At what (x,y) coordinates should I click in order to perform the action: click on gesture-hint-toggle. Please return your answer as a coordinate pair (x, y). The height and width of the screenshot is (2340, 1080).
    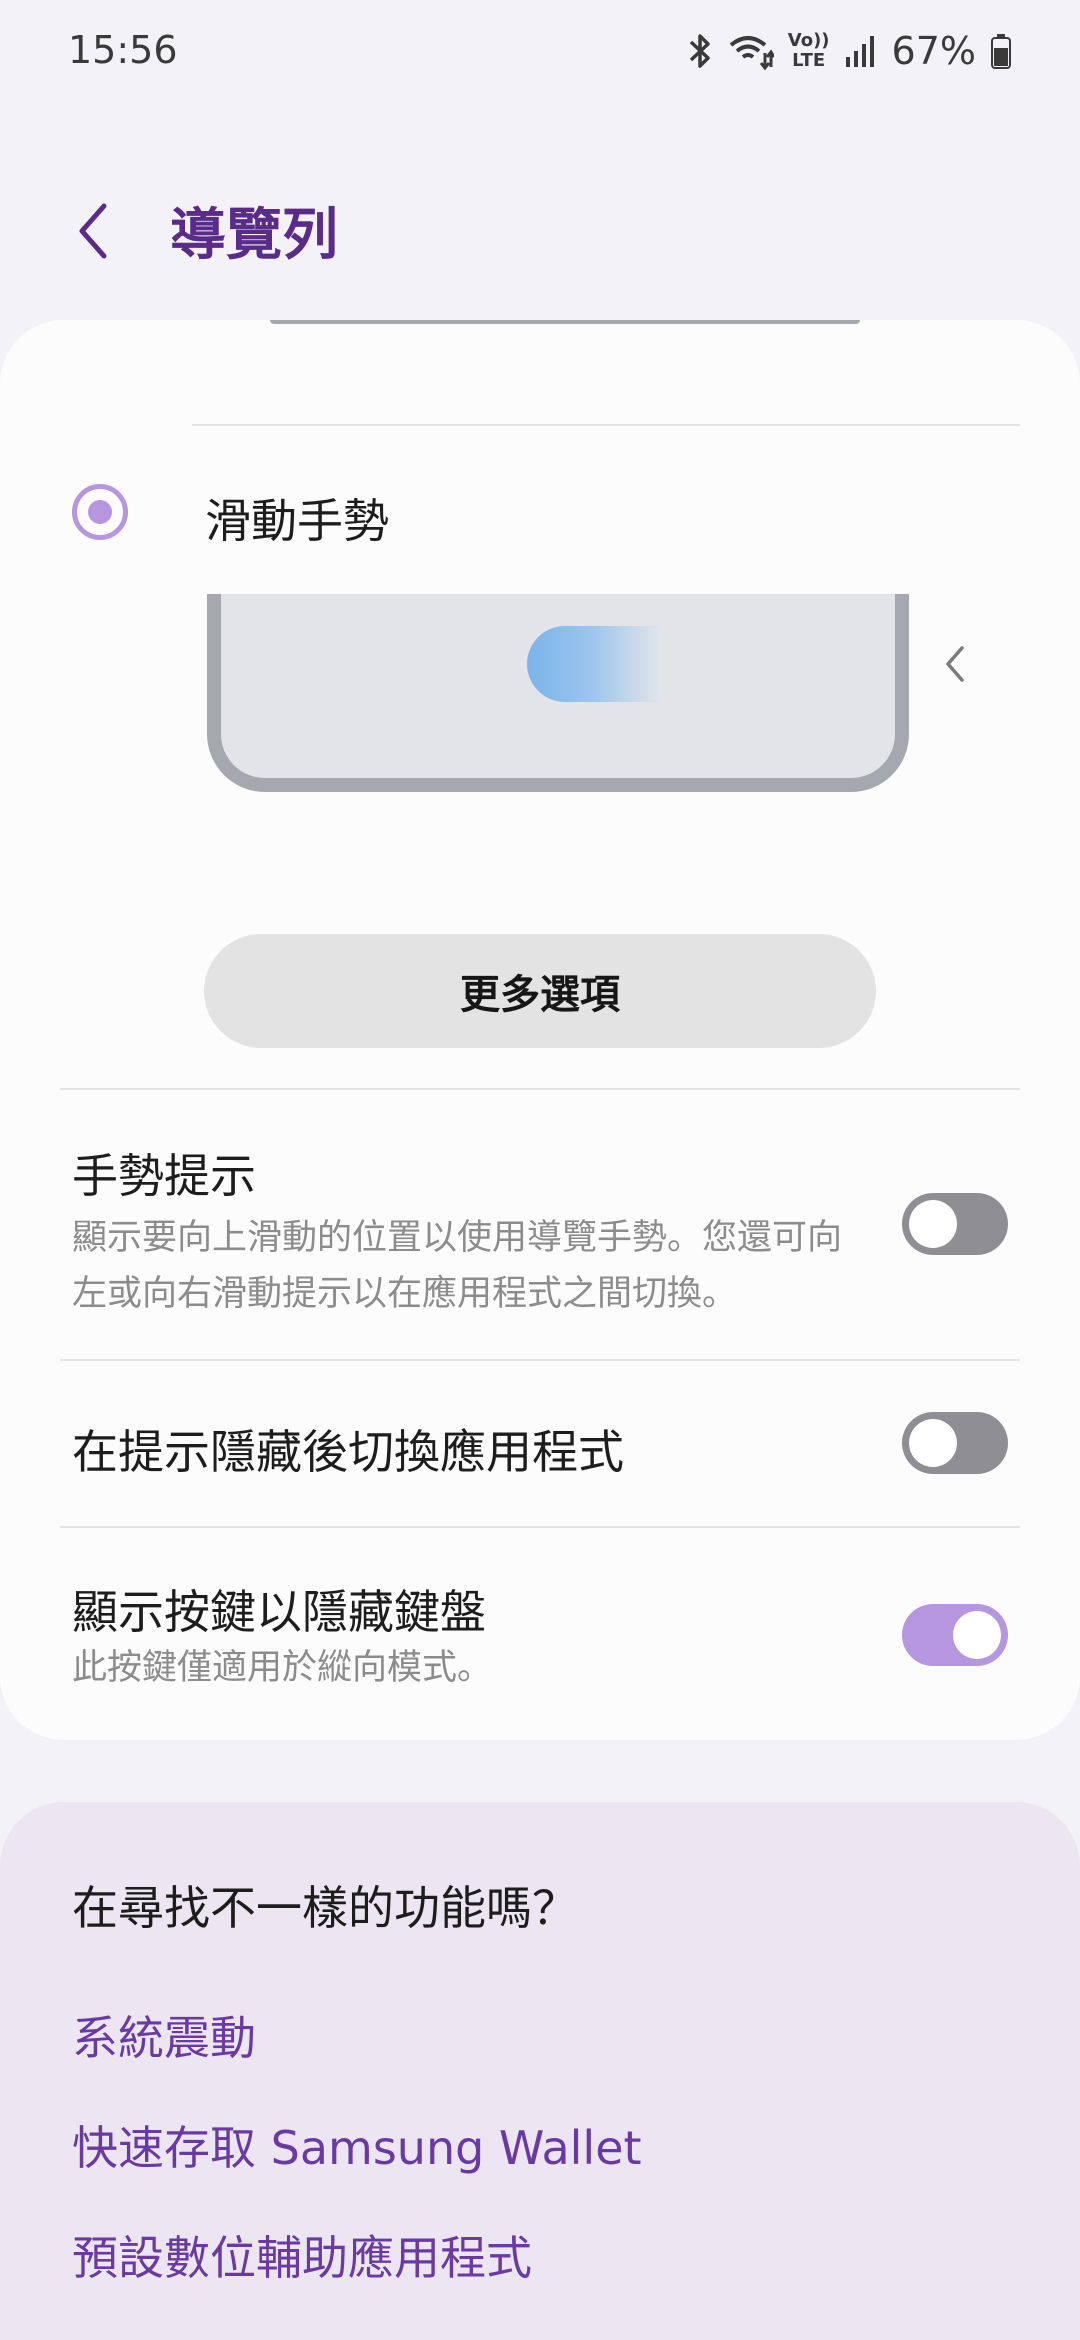
    Looking at the image, I should click on (955, 1224).